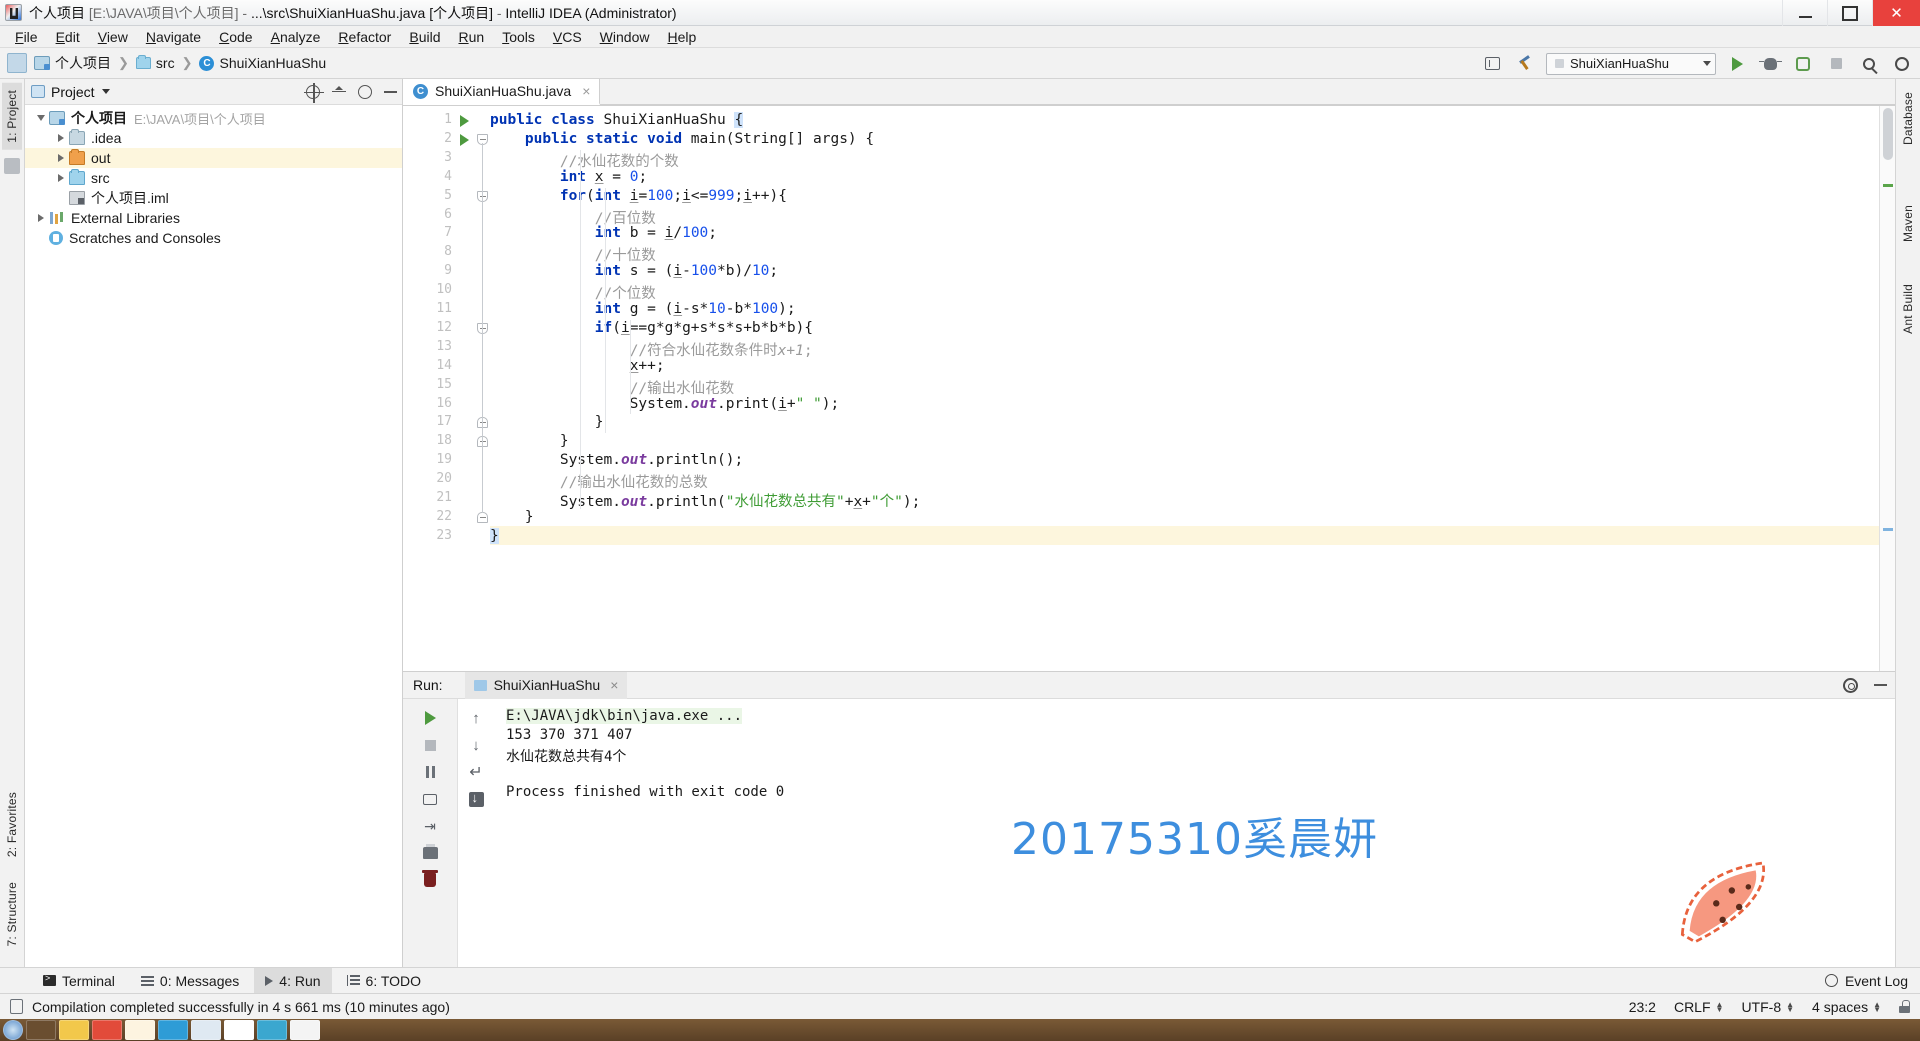 Image resolution: width=1920 pixels, height=1041 pixels. What do you see at coordinates (518, 37) in the screenshot?
I see `menu-item-tools: Tools` at bounding box center [518, 37].